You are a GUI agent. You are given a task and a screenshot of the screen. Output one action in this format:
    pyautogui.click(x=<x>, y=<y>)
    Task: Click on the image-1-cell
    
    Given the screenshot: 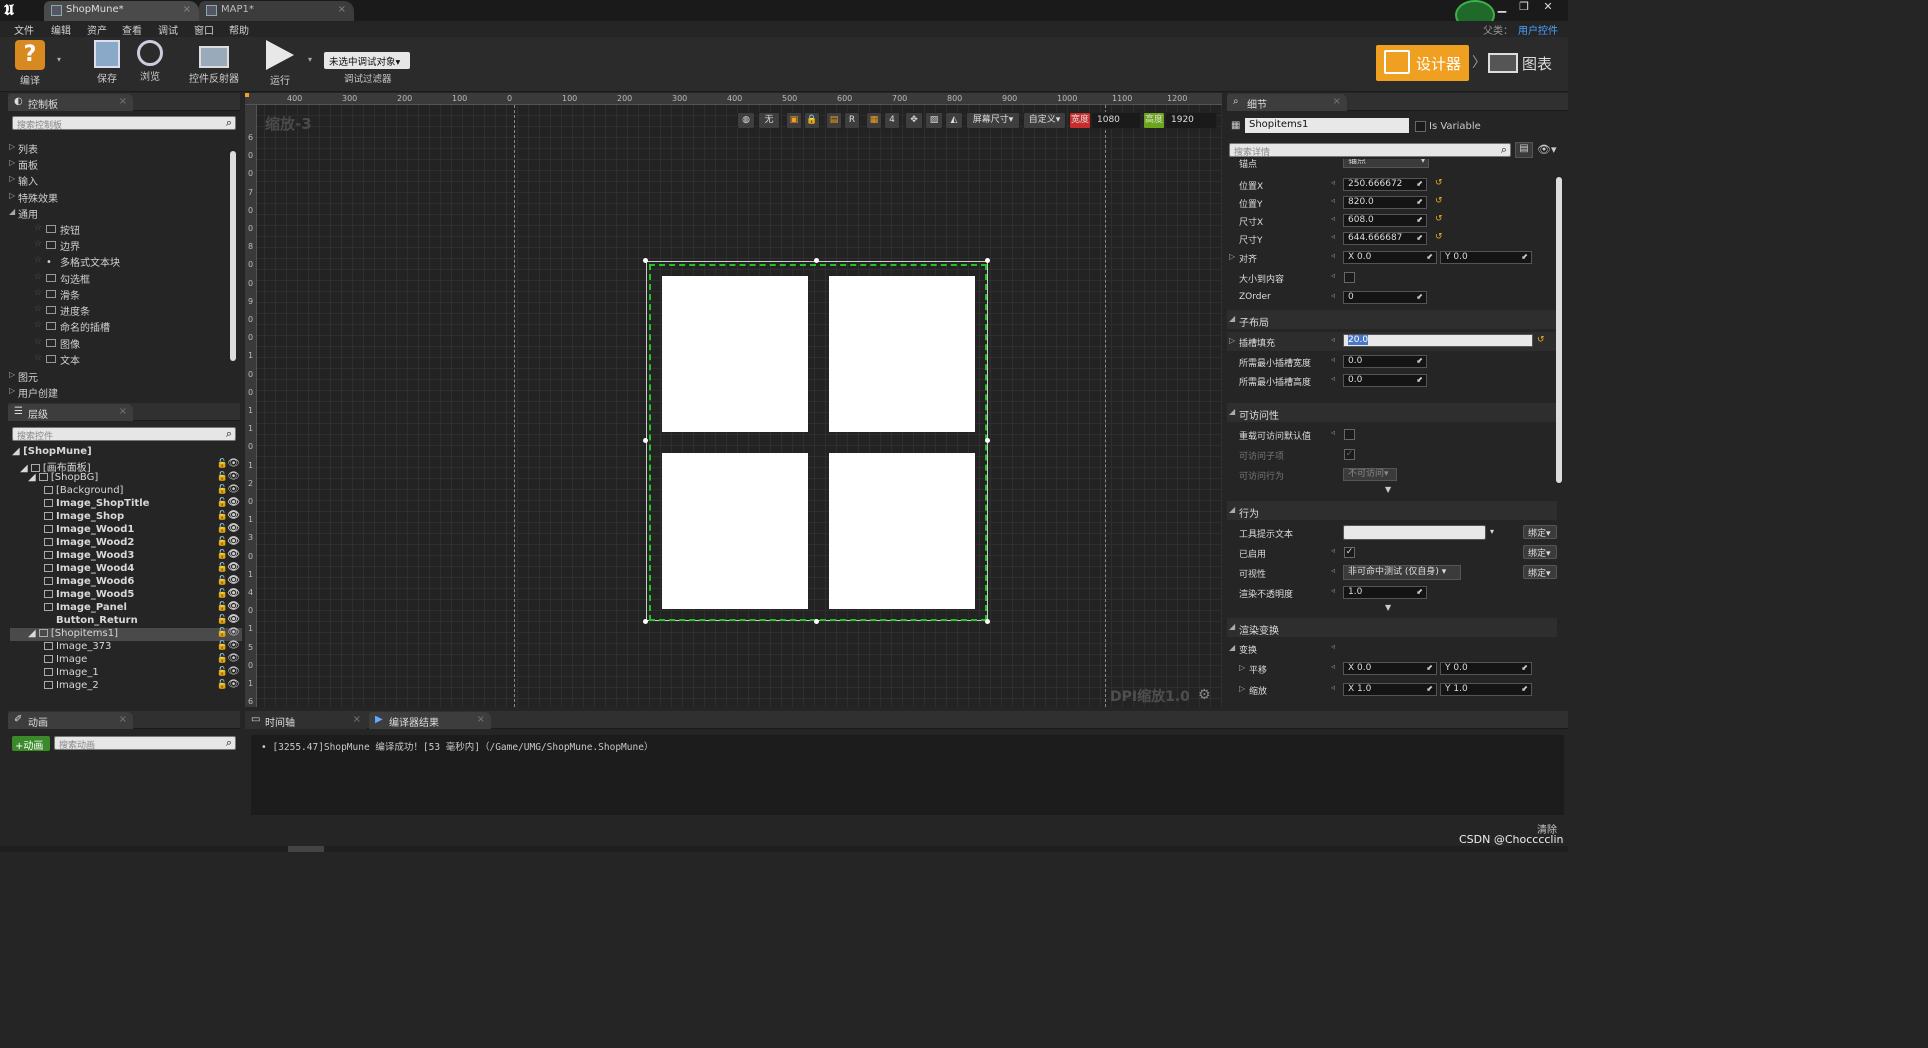 What is the action you would take?
    pyautogui.click(x=735, y=531)
    